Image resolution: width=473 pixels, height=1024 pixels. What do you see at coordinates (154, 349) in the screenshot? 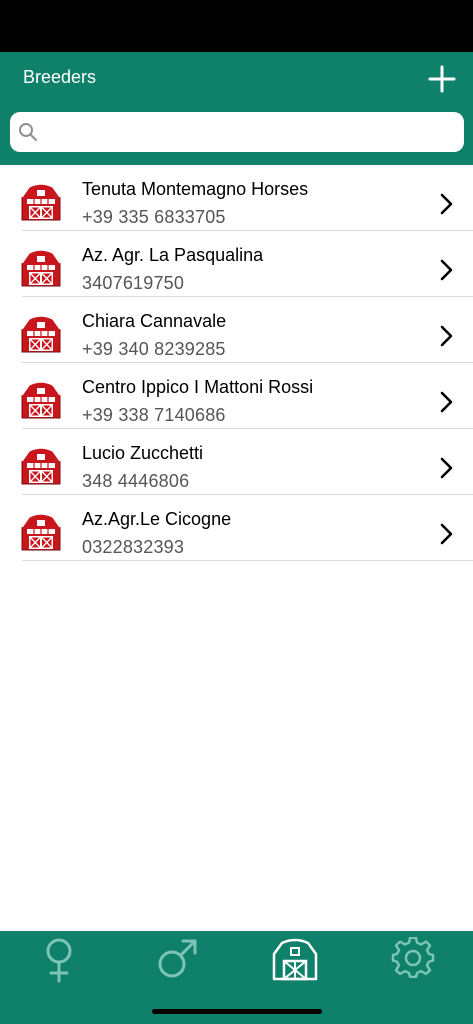
I see `breeder-phone: +39 340 8239285` at bounding box center [154, 349].